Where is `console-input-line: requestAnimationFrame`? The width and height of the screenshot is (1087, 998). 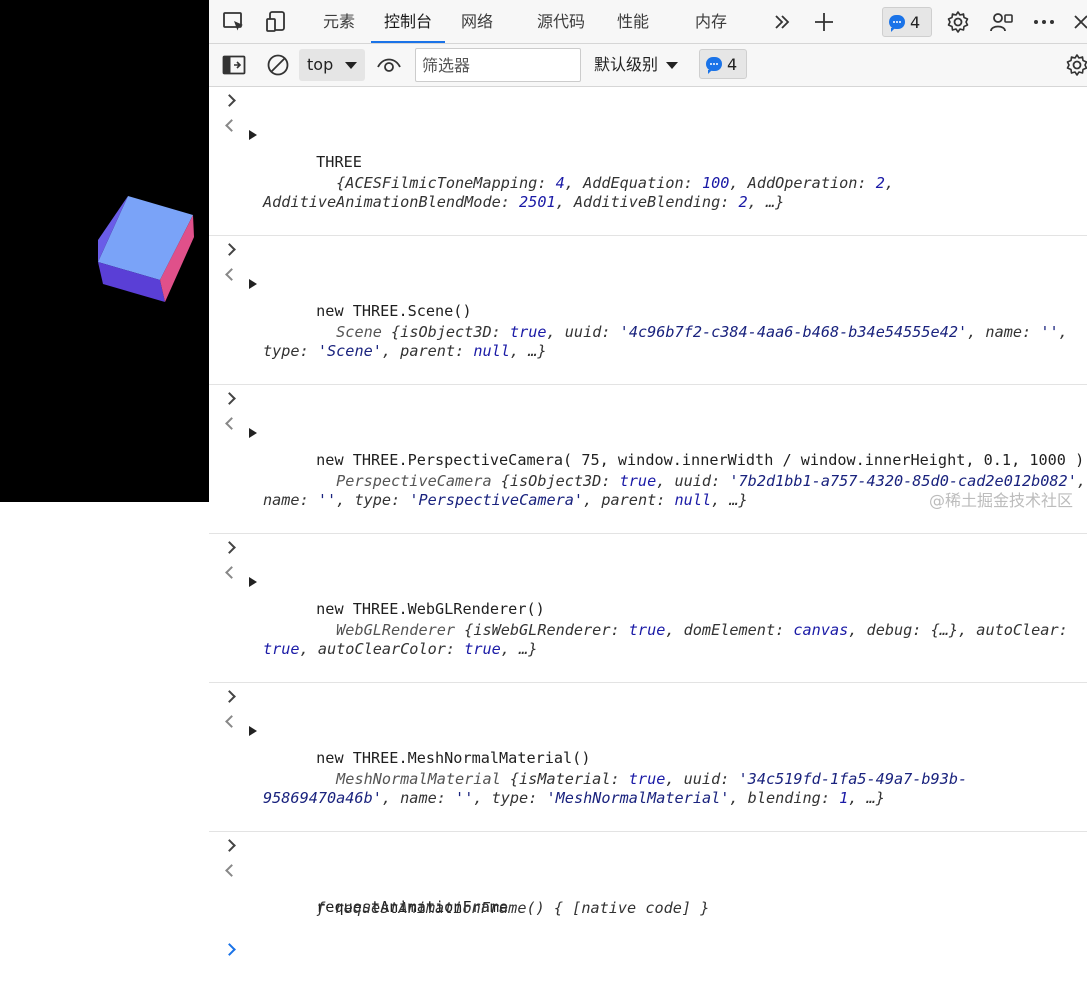
console-input-line: requestAnimationFrame is located at coordinates (648, 874).